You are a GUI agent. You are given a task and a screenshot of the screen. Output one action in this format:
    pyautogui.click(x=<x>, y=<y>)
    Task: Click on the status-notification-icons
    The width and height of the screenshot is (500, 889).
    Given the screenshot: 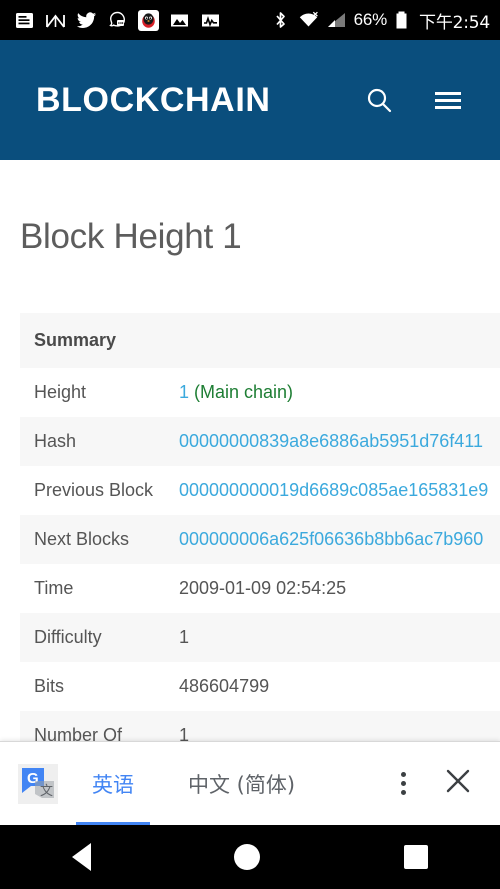 What is the action you would take?
    pyautogui.click(x=117, y=20)
    